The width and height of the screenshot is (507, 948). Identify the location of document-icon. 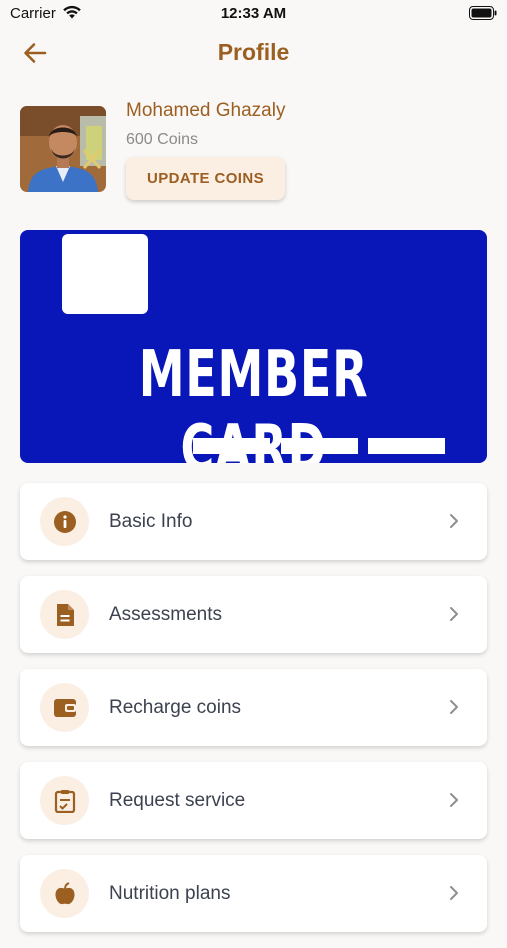
(65, 614).